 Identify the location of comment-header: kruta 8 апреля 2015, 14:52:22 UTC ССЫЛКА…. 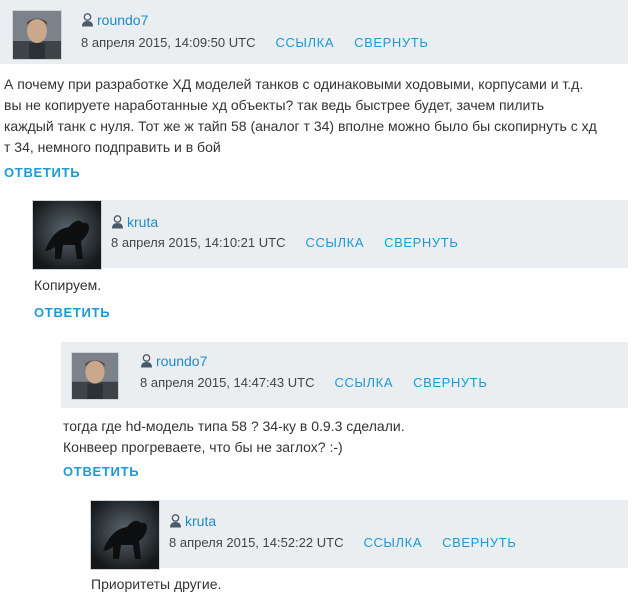
(359, 535).